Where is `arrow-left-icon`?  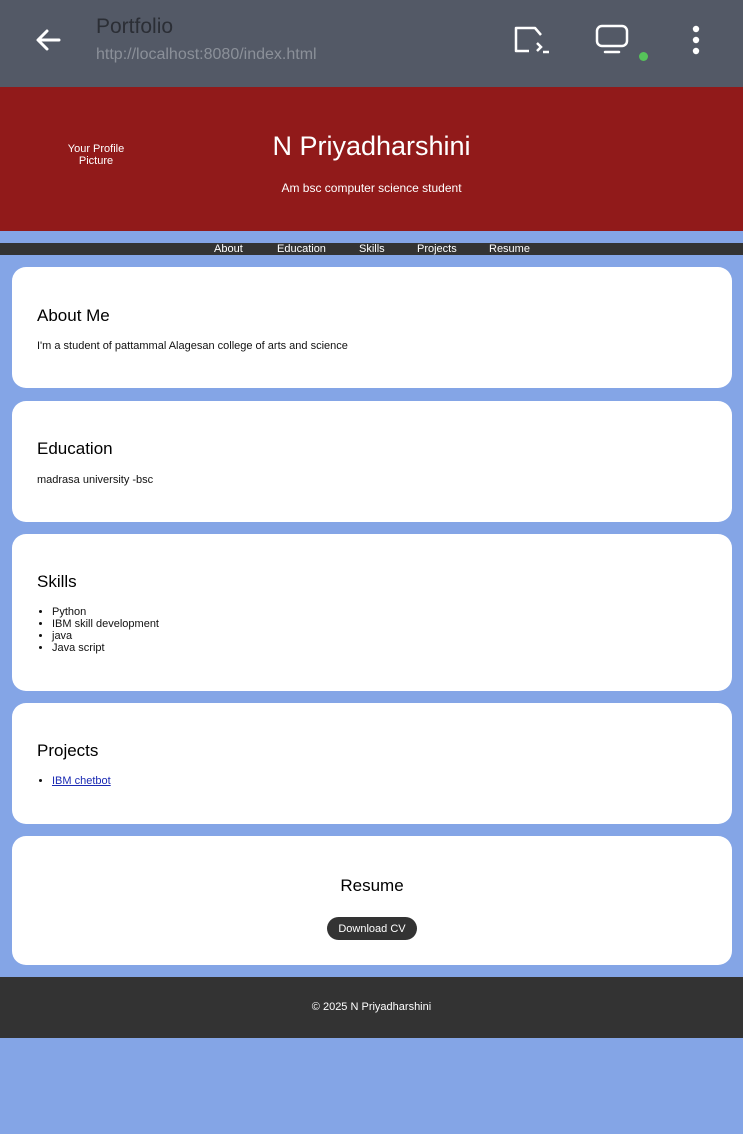 arrow-left-icon is located at coordinates (48, 40).